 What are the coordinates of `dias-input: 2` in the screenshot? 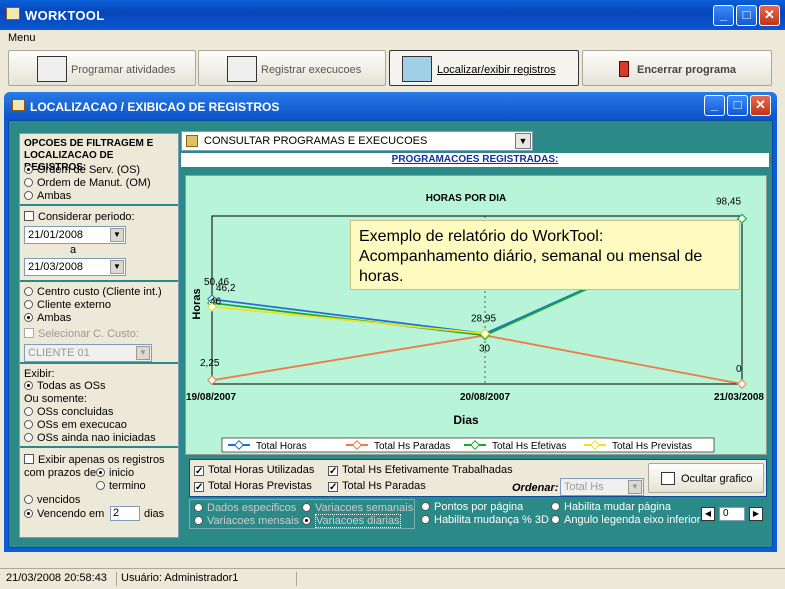 It's located at (125, 513).